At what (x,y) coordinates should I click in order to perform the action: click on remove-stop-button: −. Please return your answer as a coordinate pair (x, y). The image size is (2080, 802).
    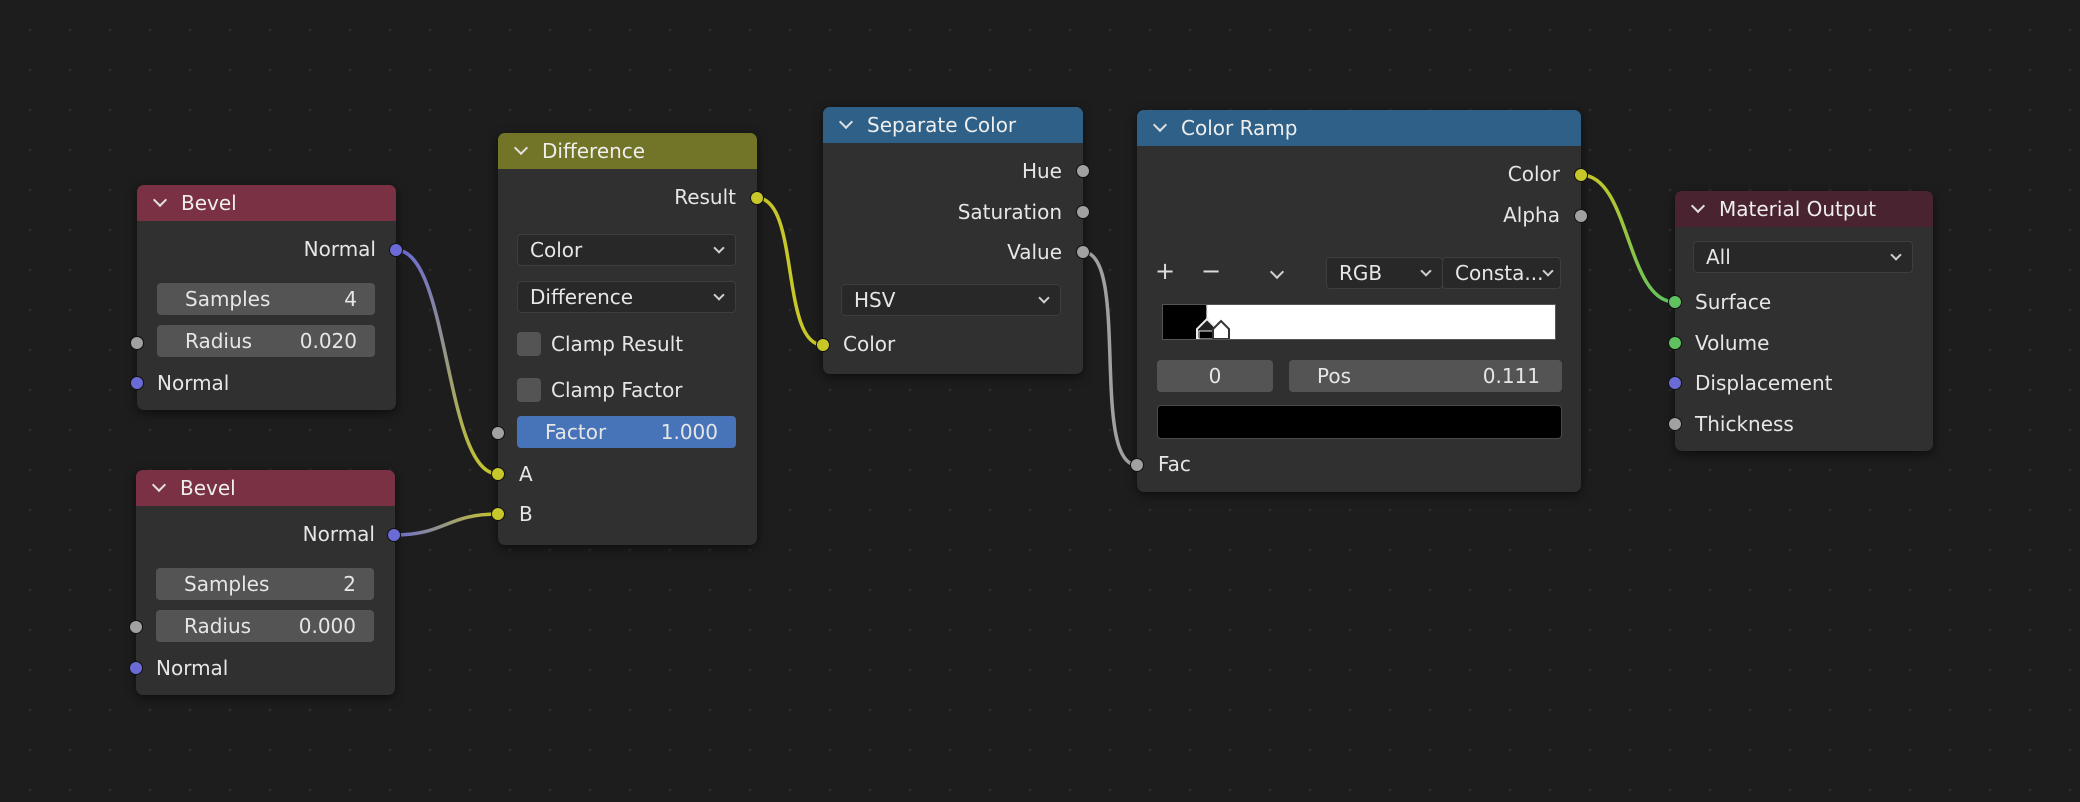
    Looking at the image, I should click on (1211, 271).